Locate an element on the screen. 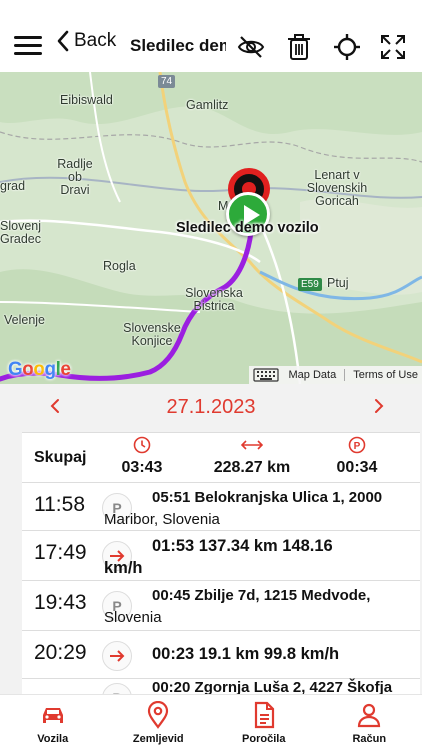 This screenshot has height=750, width=422. nav-label: Zemljevid is located at coordinates (158, 739).